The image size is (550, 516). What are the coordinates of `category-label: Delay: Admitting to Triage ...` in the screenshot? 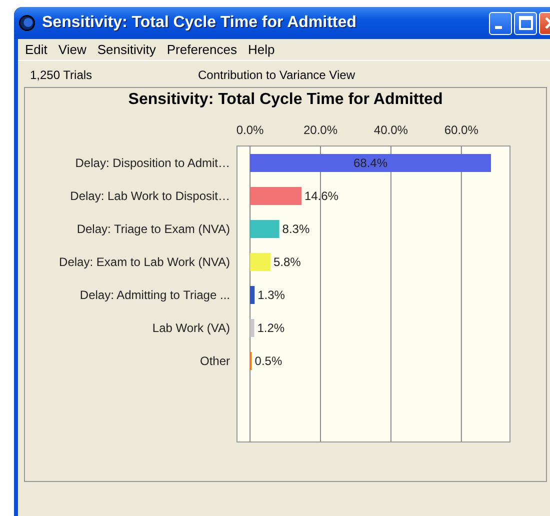 It's located at (155, 295).